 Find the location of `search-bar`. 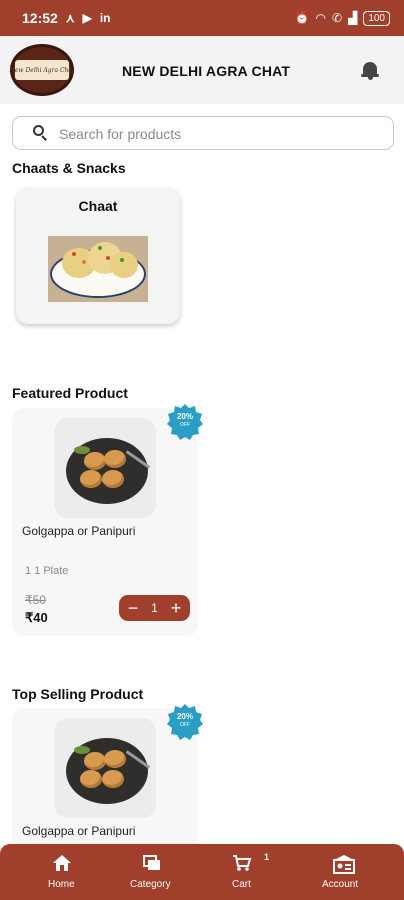

search-bar is located at coordinates (203, 133).